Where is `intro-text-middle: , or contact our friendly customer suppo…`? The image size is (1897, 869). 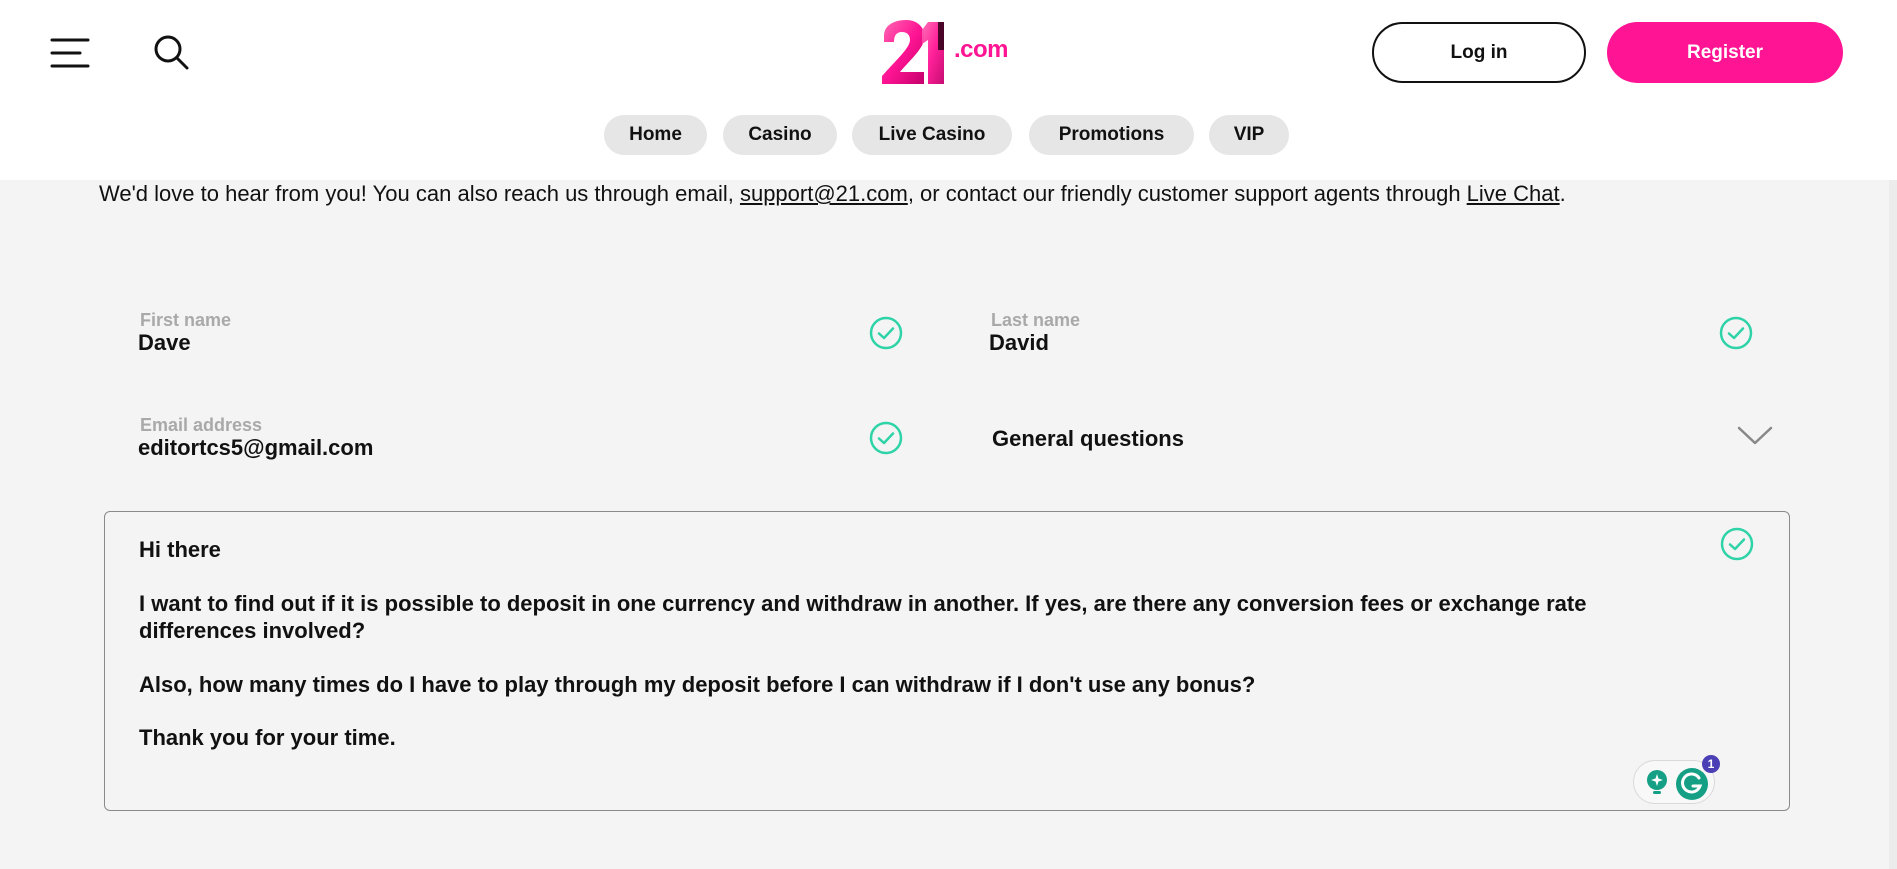
intro-text-middle: , or contact our friendly customer suppo… is located at coordinates (1187, 193).